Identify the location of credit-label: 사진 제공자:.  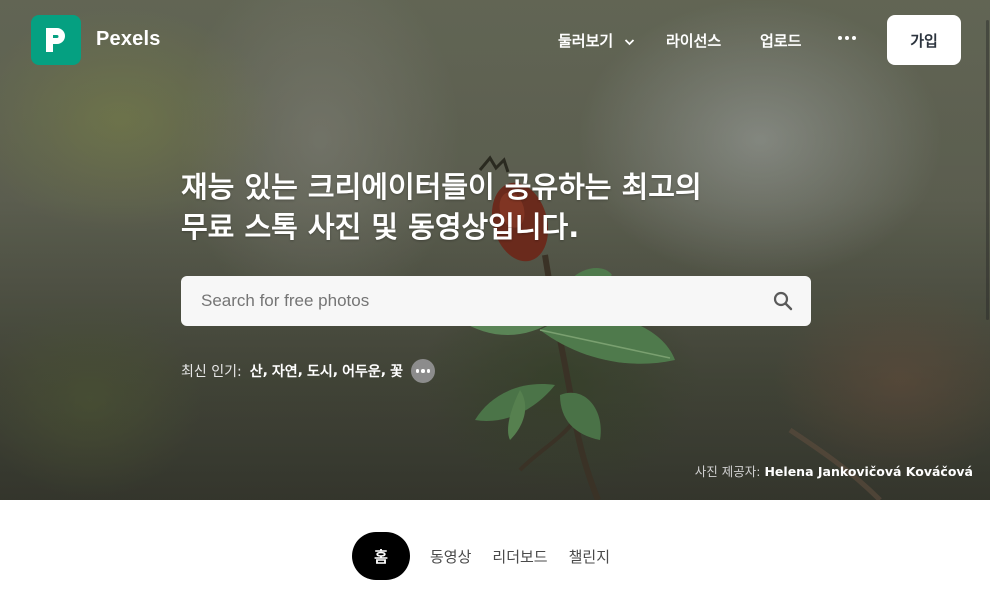
(727, 471).